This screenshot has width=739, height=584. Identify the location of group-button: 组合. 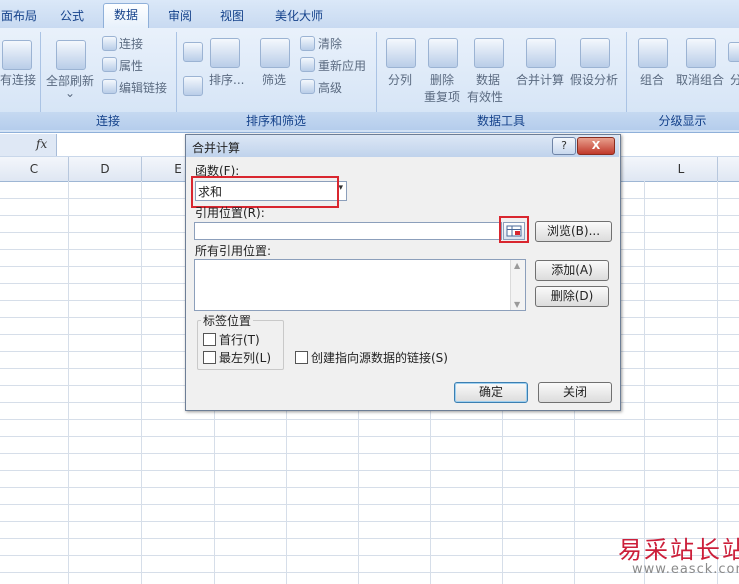
(652, 79).